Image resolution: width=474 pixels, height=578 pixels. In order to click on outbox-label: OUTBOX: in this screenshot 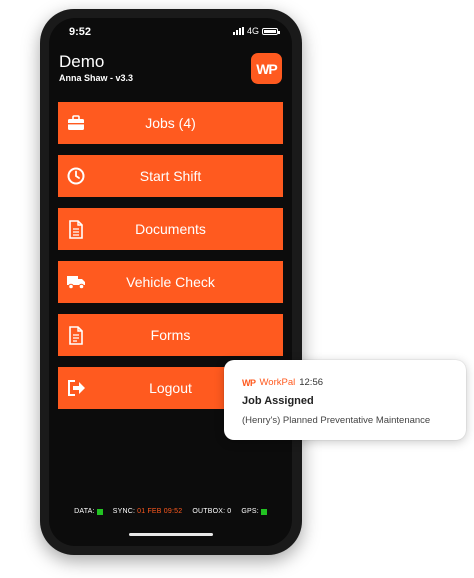, I will do `click(209, 511)`.